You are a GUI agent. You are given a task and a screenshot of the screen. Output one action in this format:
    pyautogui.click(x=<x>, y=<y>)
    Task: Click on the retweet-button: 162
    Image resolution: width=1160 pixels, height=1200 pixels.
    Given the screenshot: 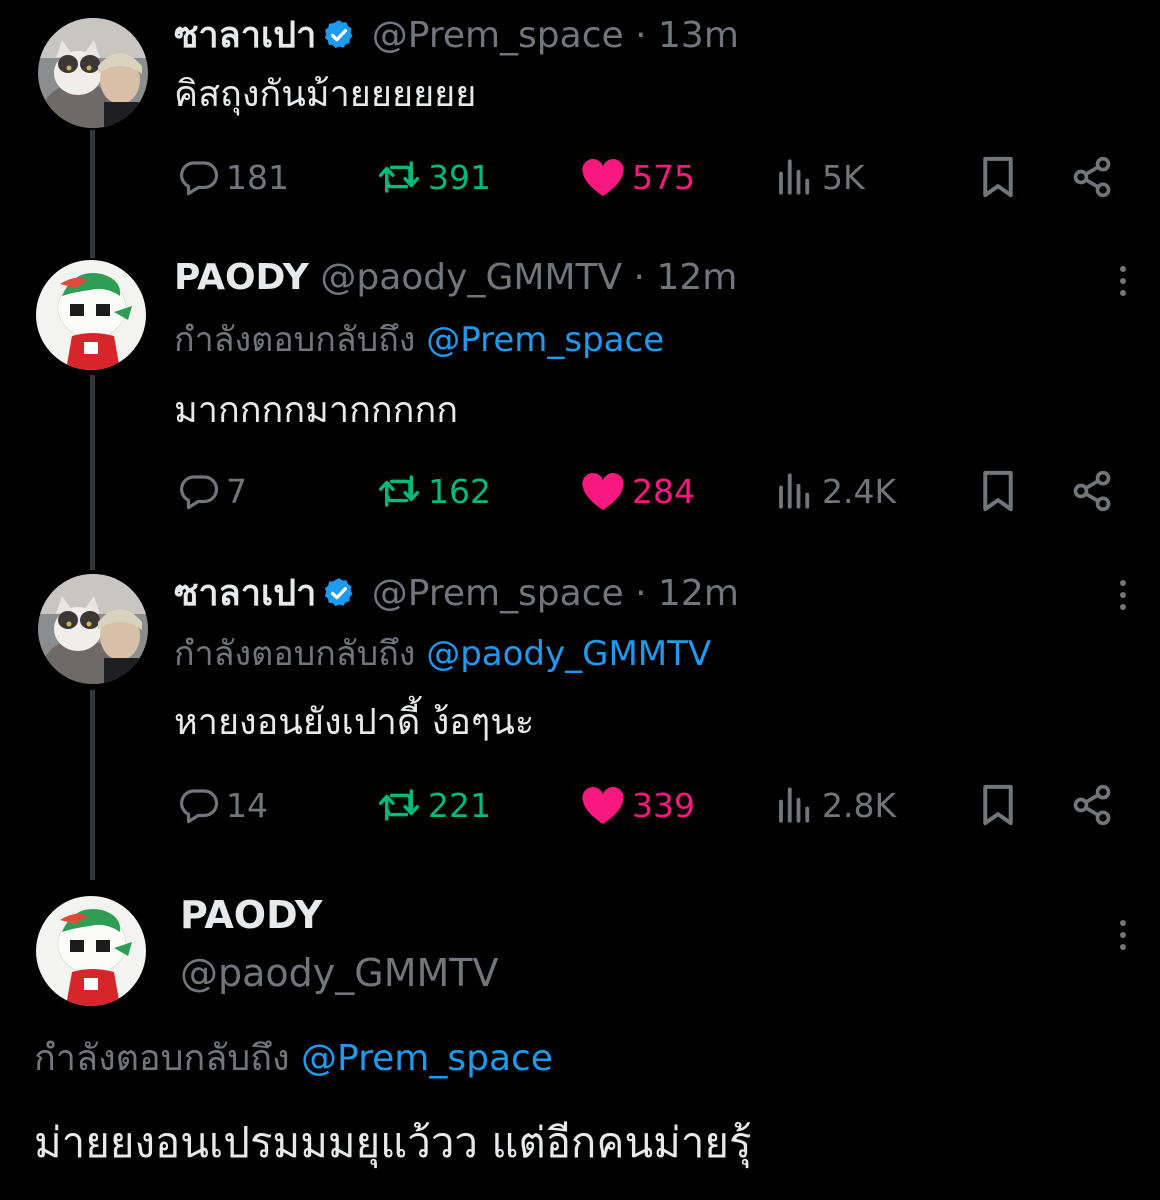 What is the action you would take?
    pyautogui.click(x=433, y=491)
    